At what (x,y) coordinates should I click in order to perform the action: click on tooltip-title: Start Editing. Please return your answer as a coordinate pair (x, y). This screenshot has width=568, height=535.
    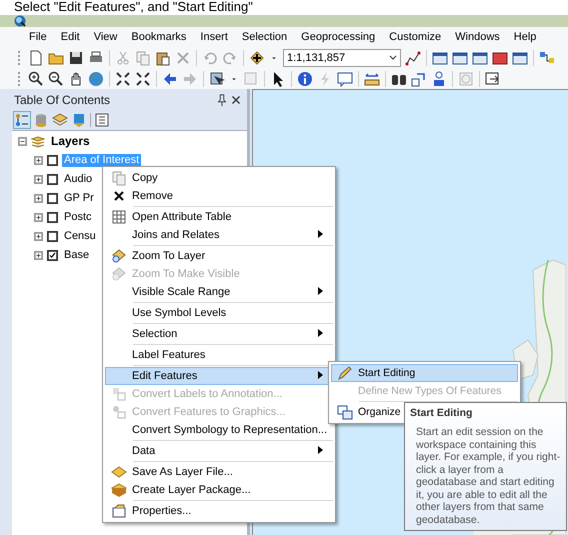
    Looking at the image, I should click on (442, 413).